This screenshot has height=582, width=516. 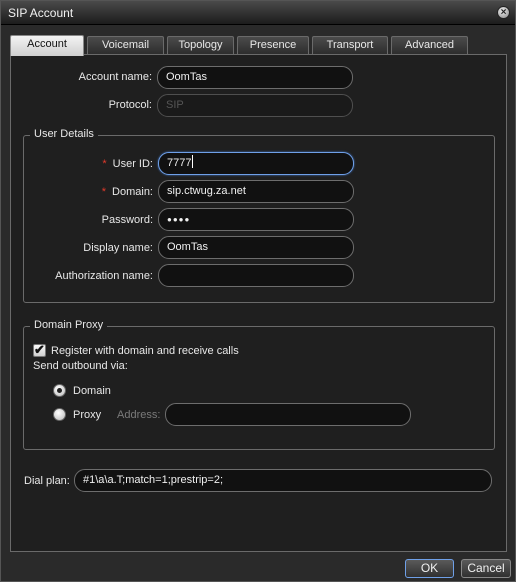 I want to click on proxy-radio, so click(x=59, y=414).